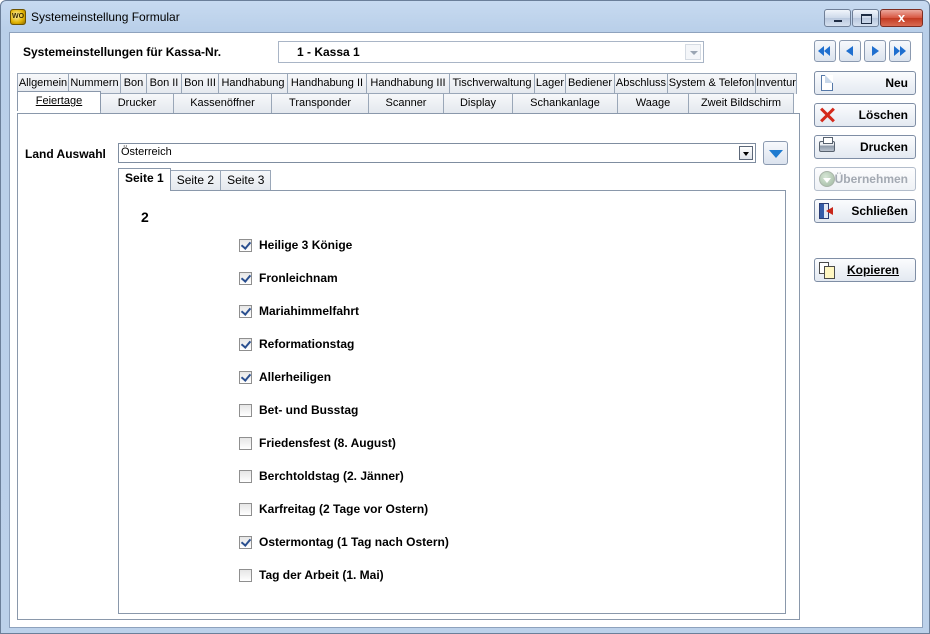 The width and height of the screenshot is (930, 634). Describe the element at coordinates (344, 542) in the screenshot. I see `holiday-checkbox-row: Ostermontag (1 Tag nach Ostern)` at that location.